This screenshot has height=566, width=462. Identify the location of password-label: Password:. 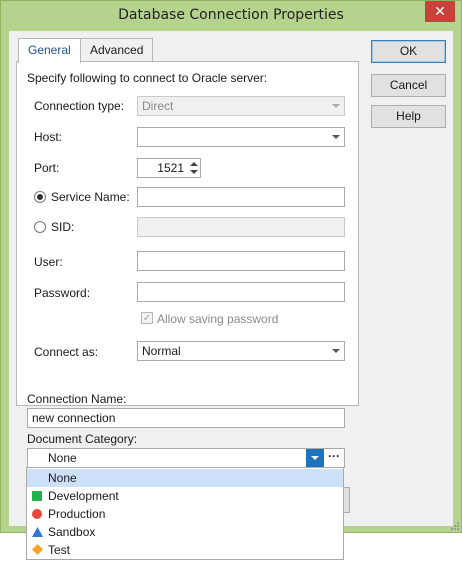
(62, 293).